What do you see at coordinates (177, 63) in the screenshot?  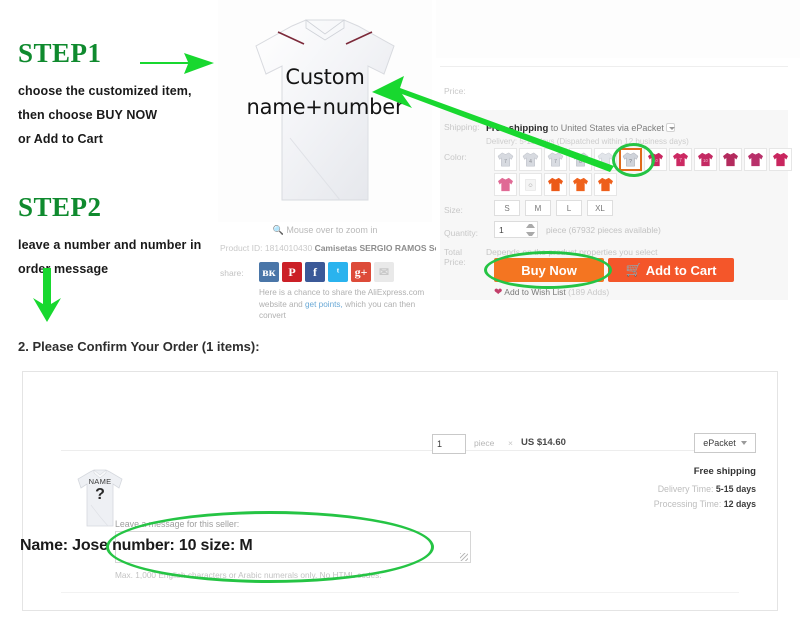 I see `green-arrow-right-icon` at bounding box center [177, 63].